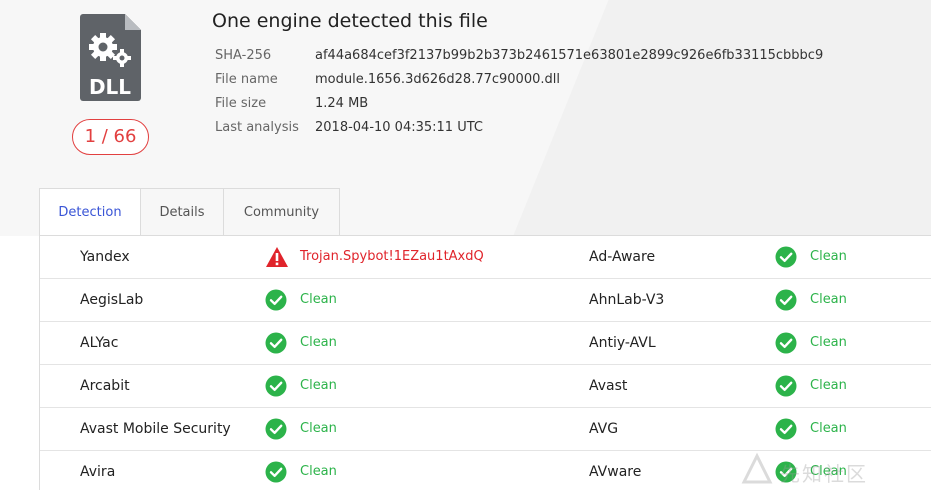 This screenshot has height=490, width=931. I want to click on engine-name: Avast, so click(608, 386).